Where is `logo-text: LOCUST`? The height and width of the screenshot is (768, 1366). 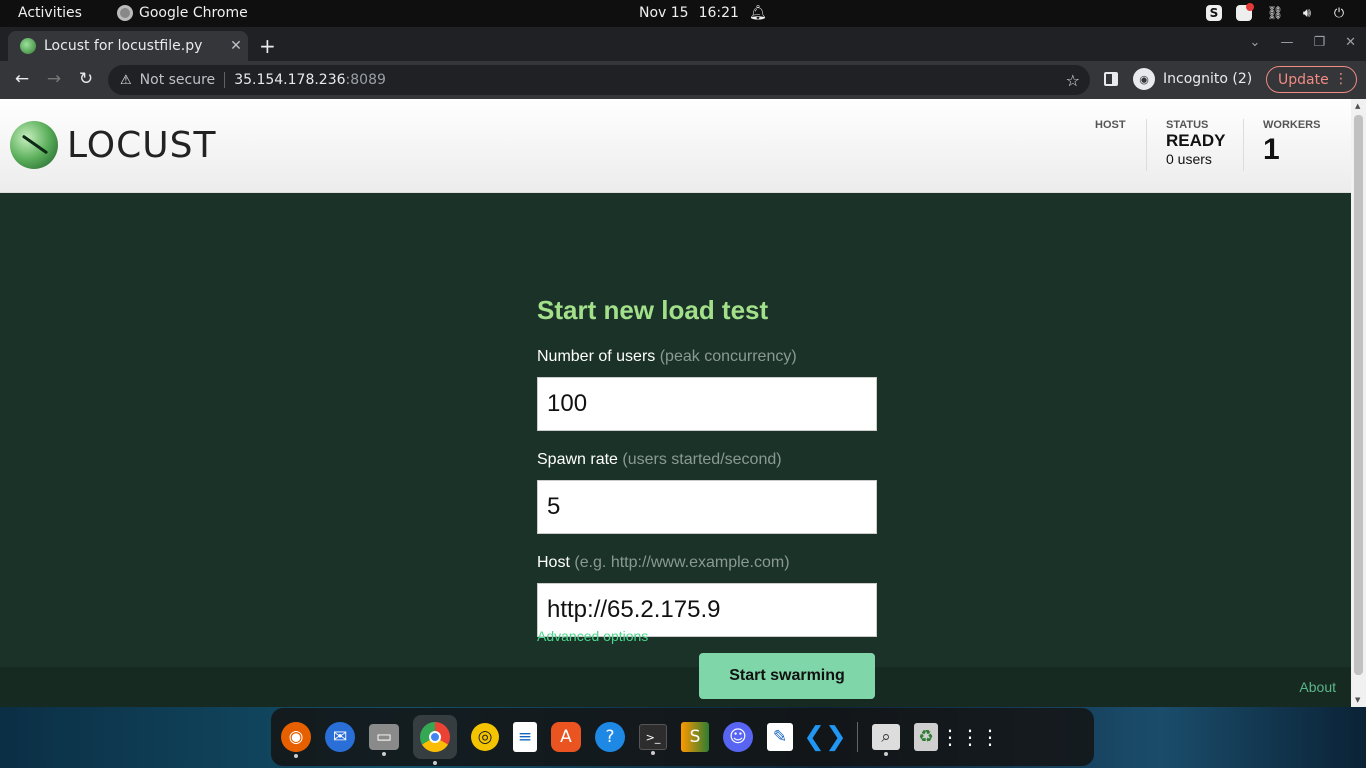 logo-text: LOCUST is located at coordinates (142, 145).